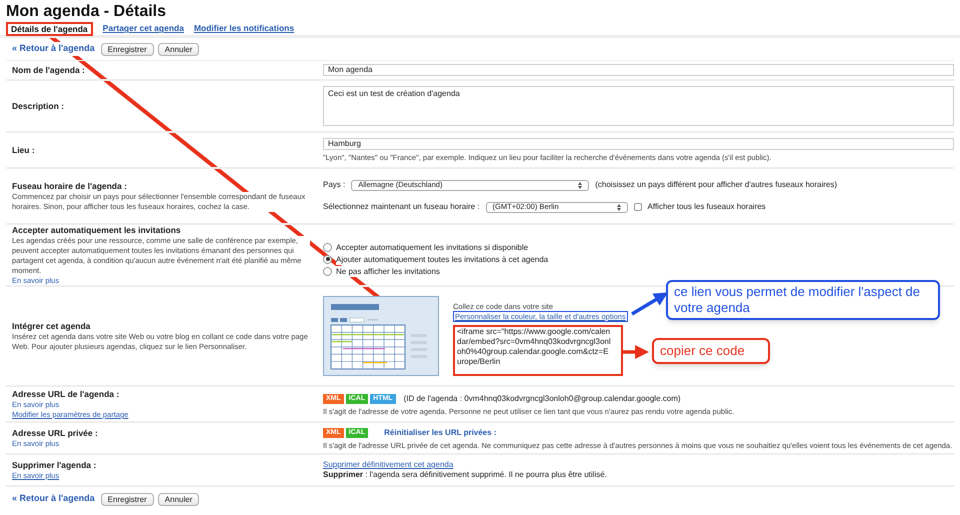 The height and width of the screenshot is (515, 960). Describe the element at coordinates (334, 185) in the screenshot. I see `field-label: Pays :` at that location.